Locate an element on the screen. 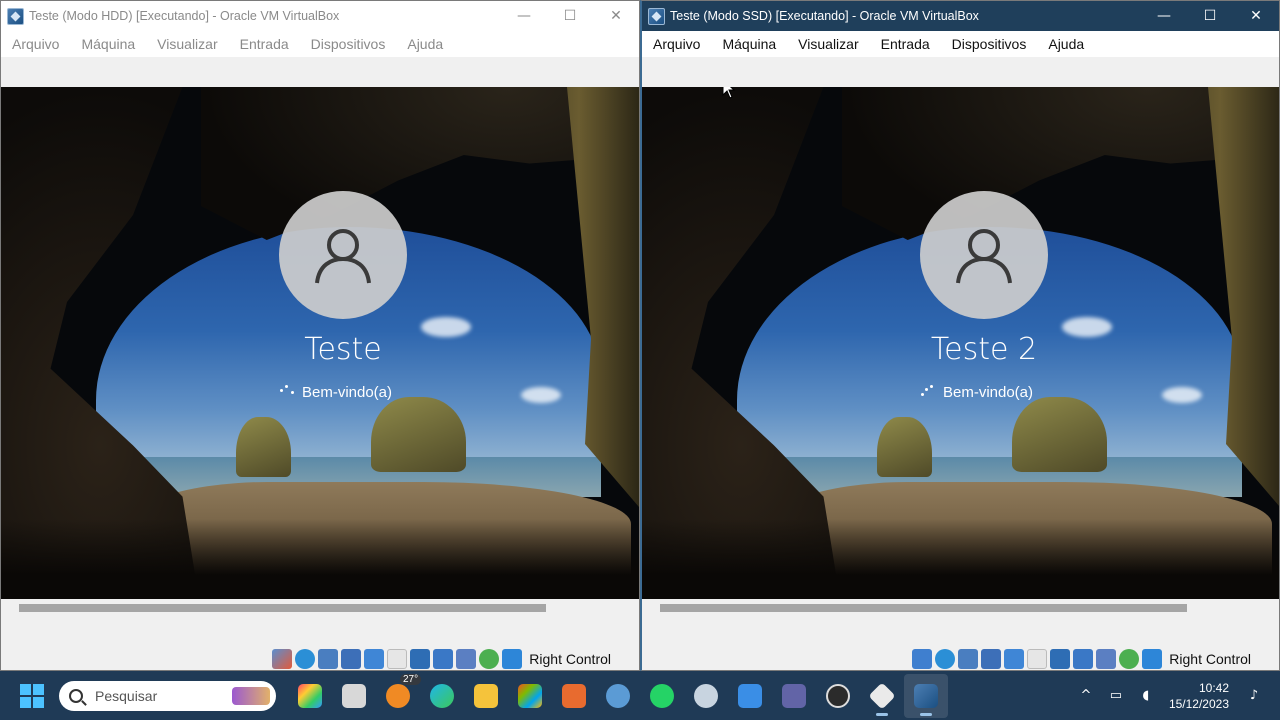 This screenshot has width=1280, height=720. chevron-up-icon: ^ is located at coordinates (1086, 696).